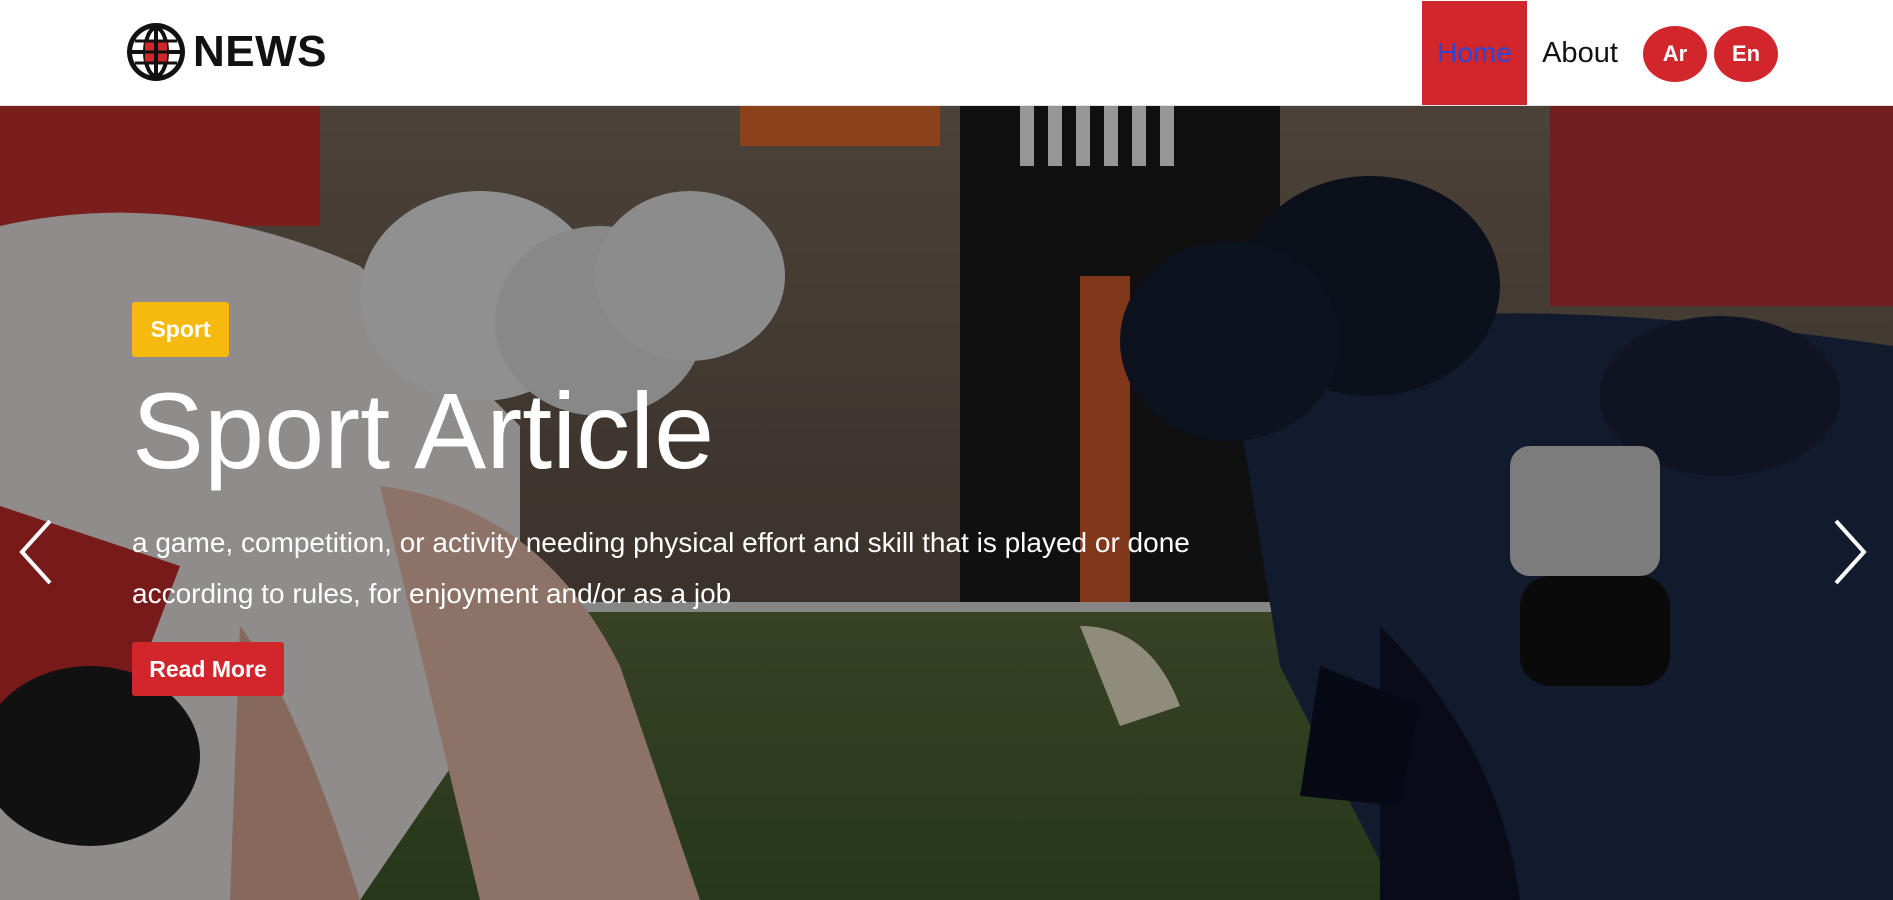 The height and width of the screenshot is (900, 1893). Describe the element at coordinates (156, 52) in the screenshot. I see `globe-icon` at that location.